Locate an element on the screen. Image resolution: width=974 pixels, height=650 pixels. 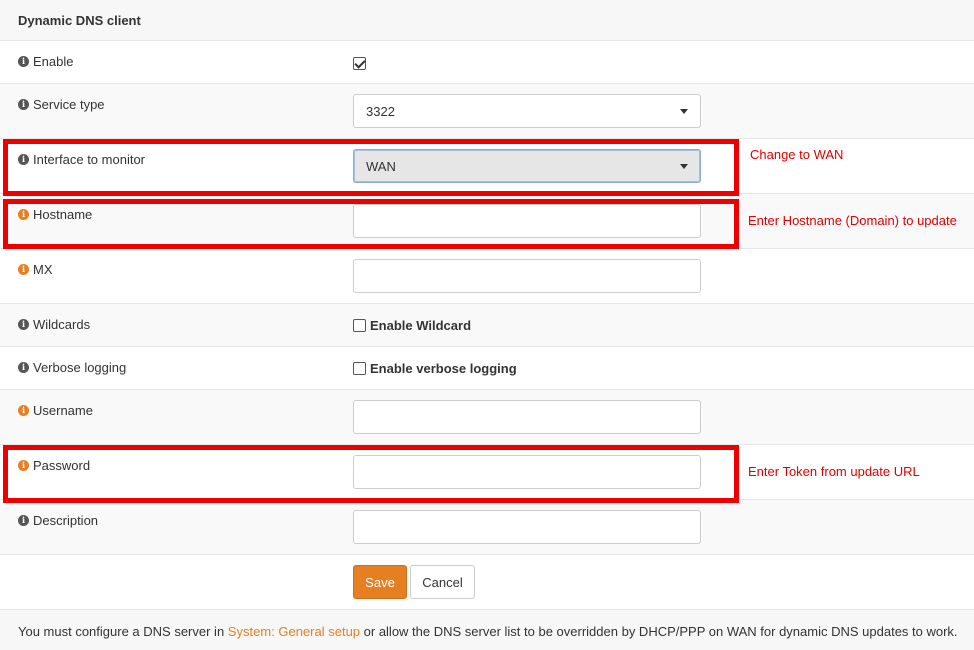
wildcard-checkbox-wrap: Enable Wildcard is located at coordinates (412, 325).